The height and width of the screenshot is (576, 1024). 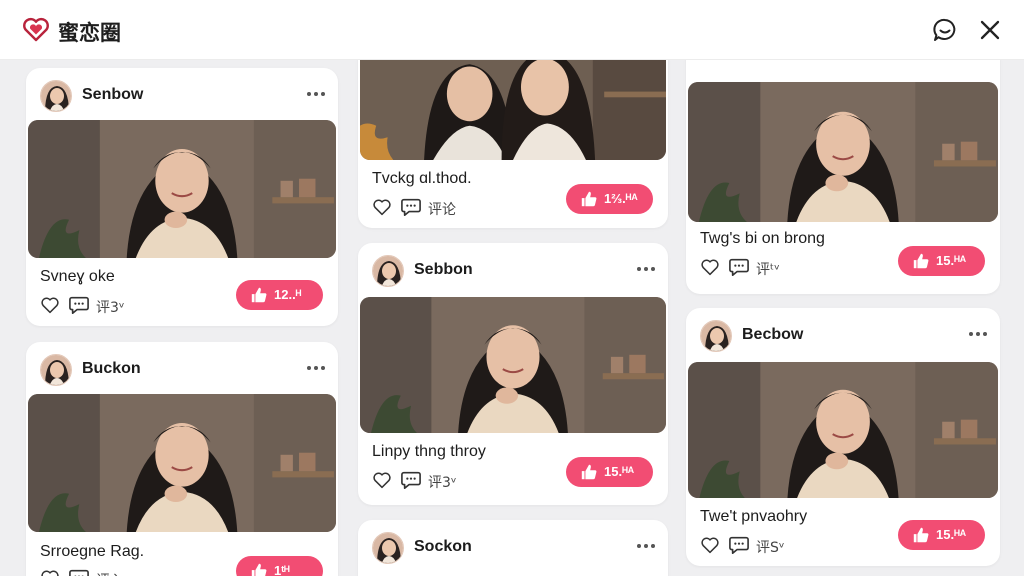 I want to click on comment-label: 评入, so click(x=110, y=573).